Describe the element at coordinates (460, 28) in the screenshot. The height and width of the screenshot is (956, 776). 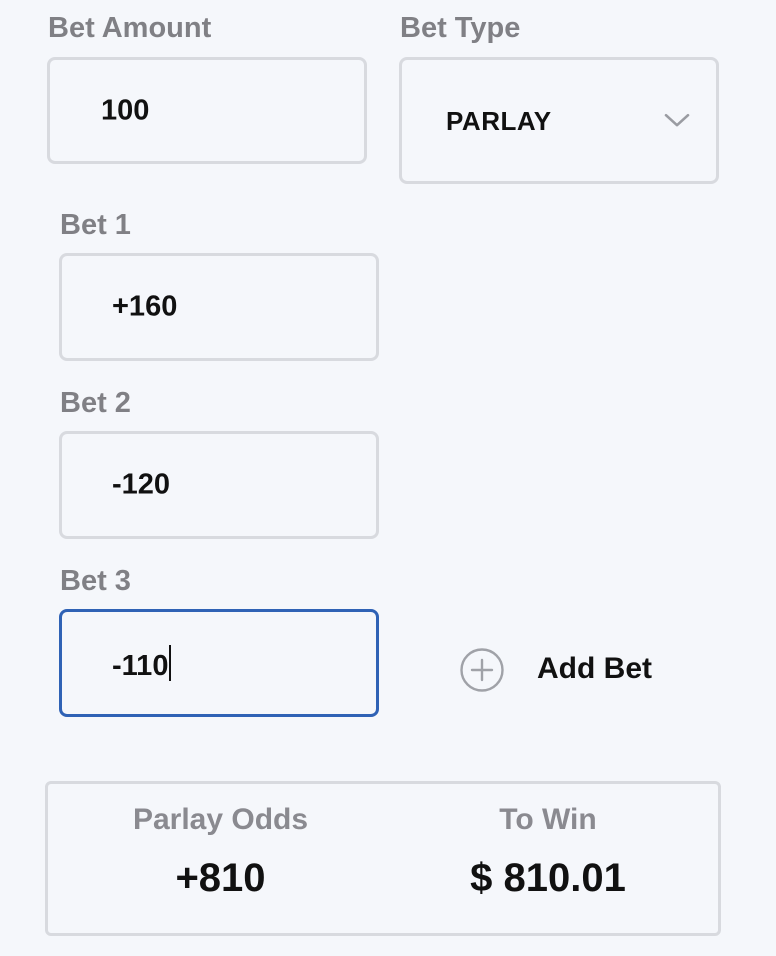
I see `bet-type-label: Bet Type` at that location.